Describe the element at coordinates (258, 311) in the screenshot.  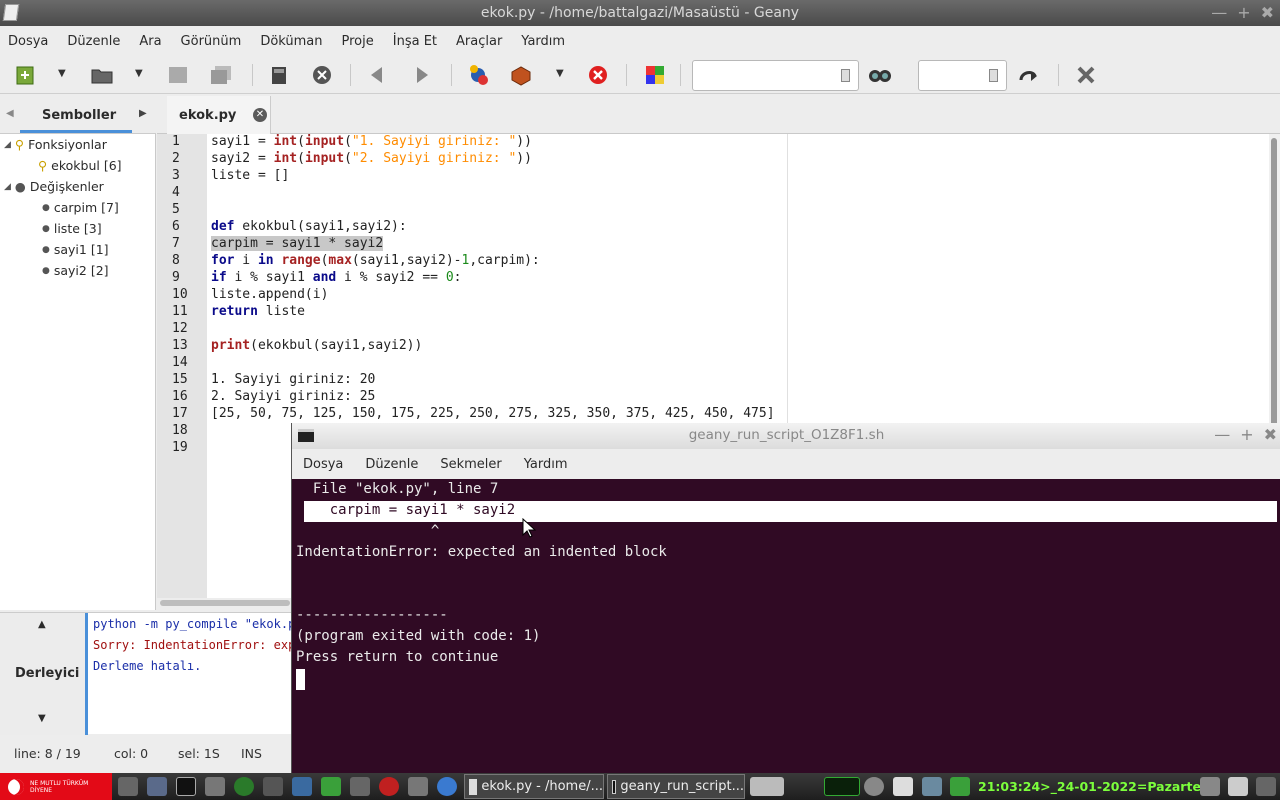
I see `code-line: return liste` at that location.